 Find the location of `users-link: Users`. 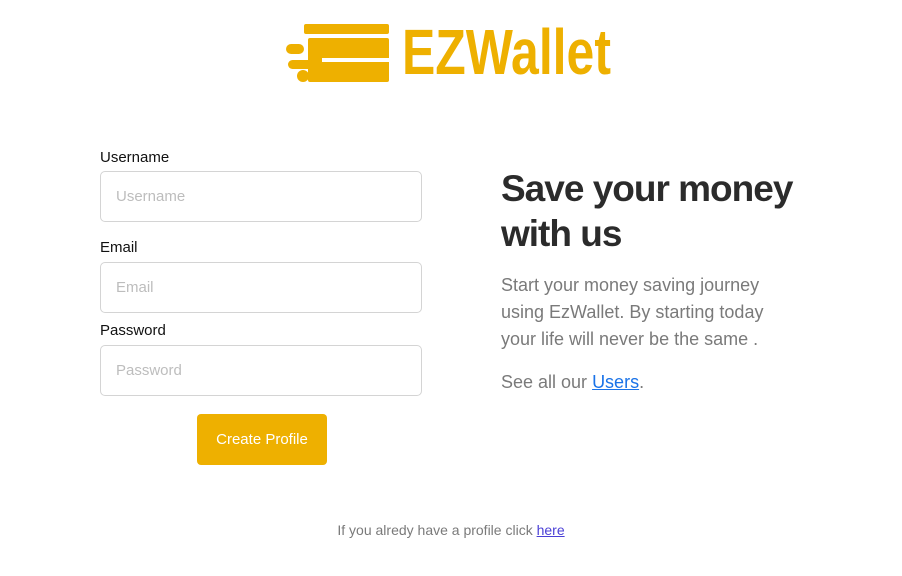

users-link: Users is located at coordinates (615, 382).